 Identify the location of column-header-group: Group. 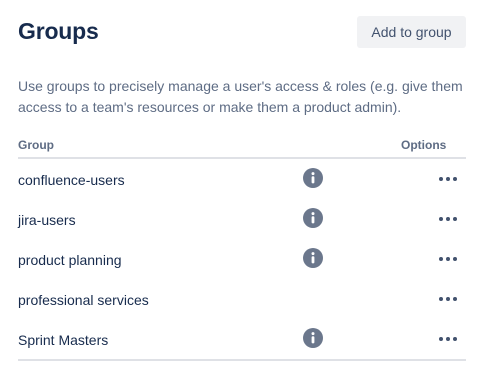
(36, 145).